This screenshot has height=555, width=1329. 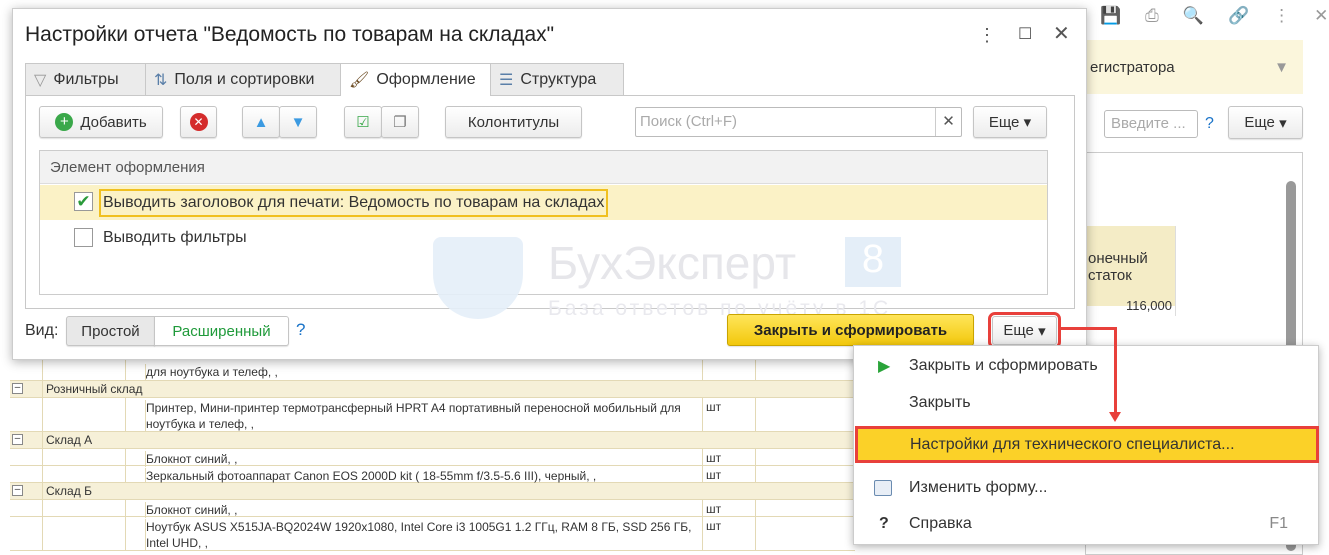 What do you see at coordinates (672, 263) in the screenshot?
I see `watermark-brand: БухЭксперт` at bounding box center [672, 263].